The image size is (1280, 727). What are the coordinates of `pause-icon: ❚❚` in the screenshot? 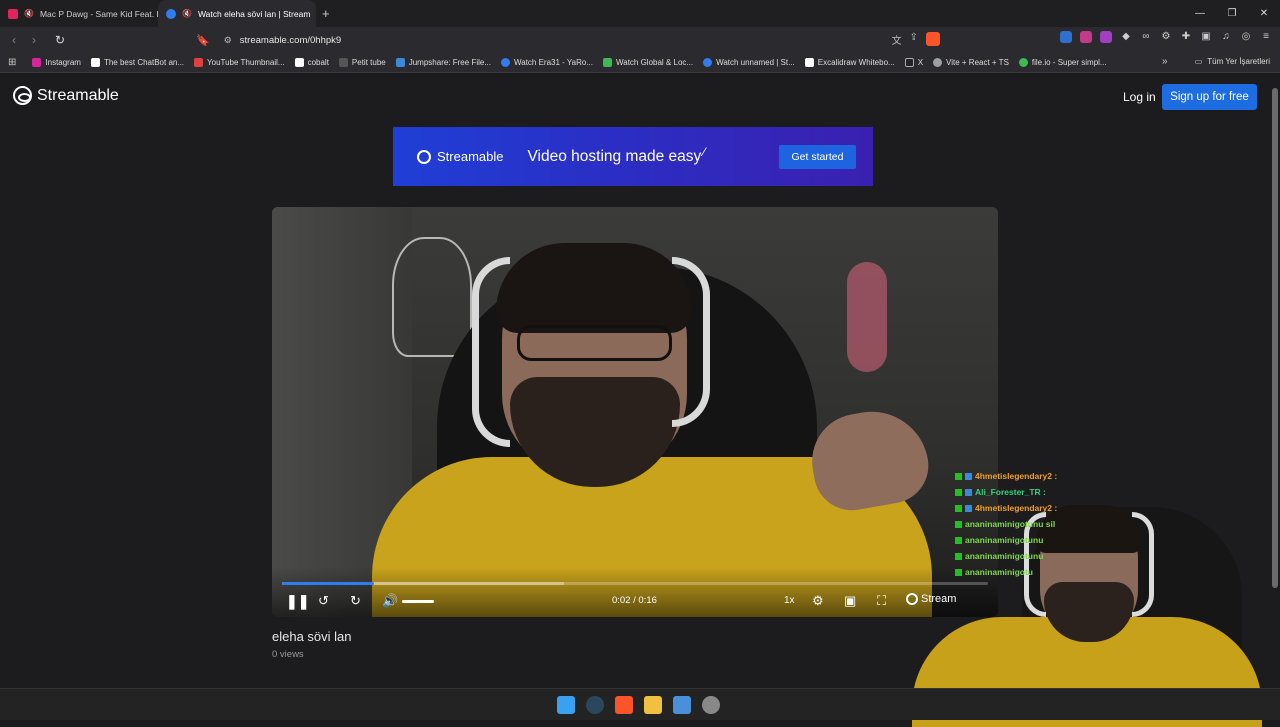 It's located at (297, 601).